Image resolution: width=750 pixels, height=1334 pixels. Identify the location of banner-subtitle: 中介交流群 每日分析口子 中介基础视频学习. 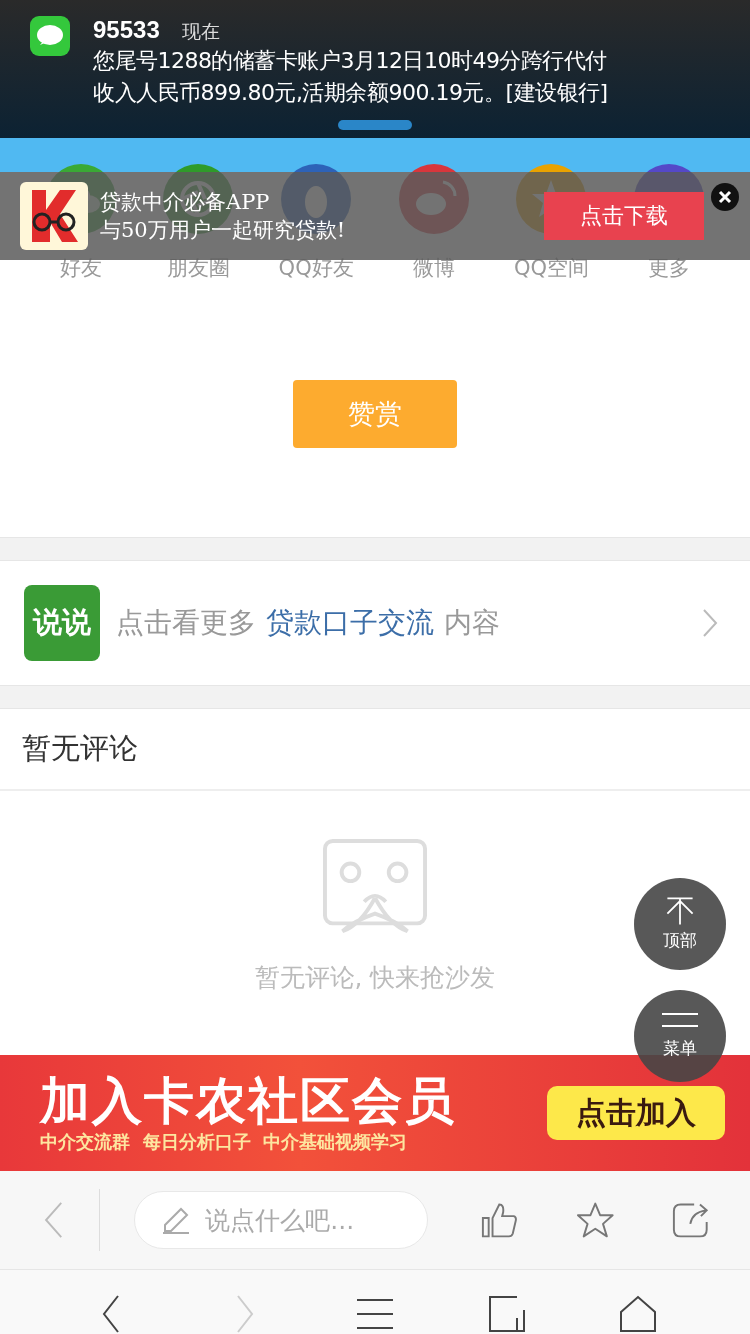
(224, 1142).